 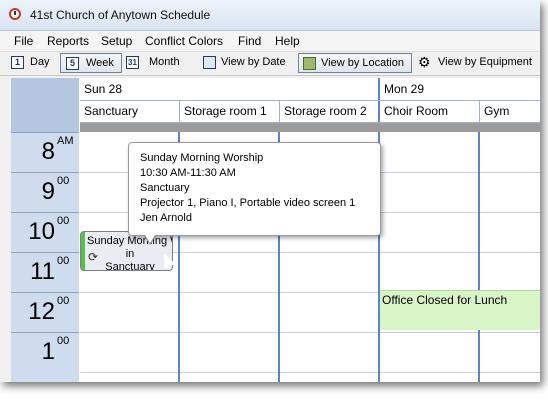 I want to click on hour-slot: 10 00, so click(x=45, y=232).